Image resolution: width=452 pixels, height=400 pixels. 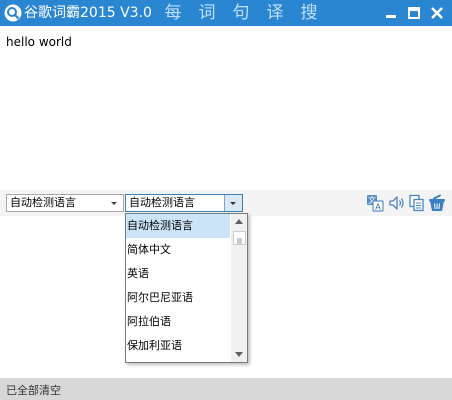 I want to click on dropdown-option-bulgarian: 保加利亚语, so click(x=178, y=346).